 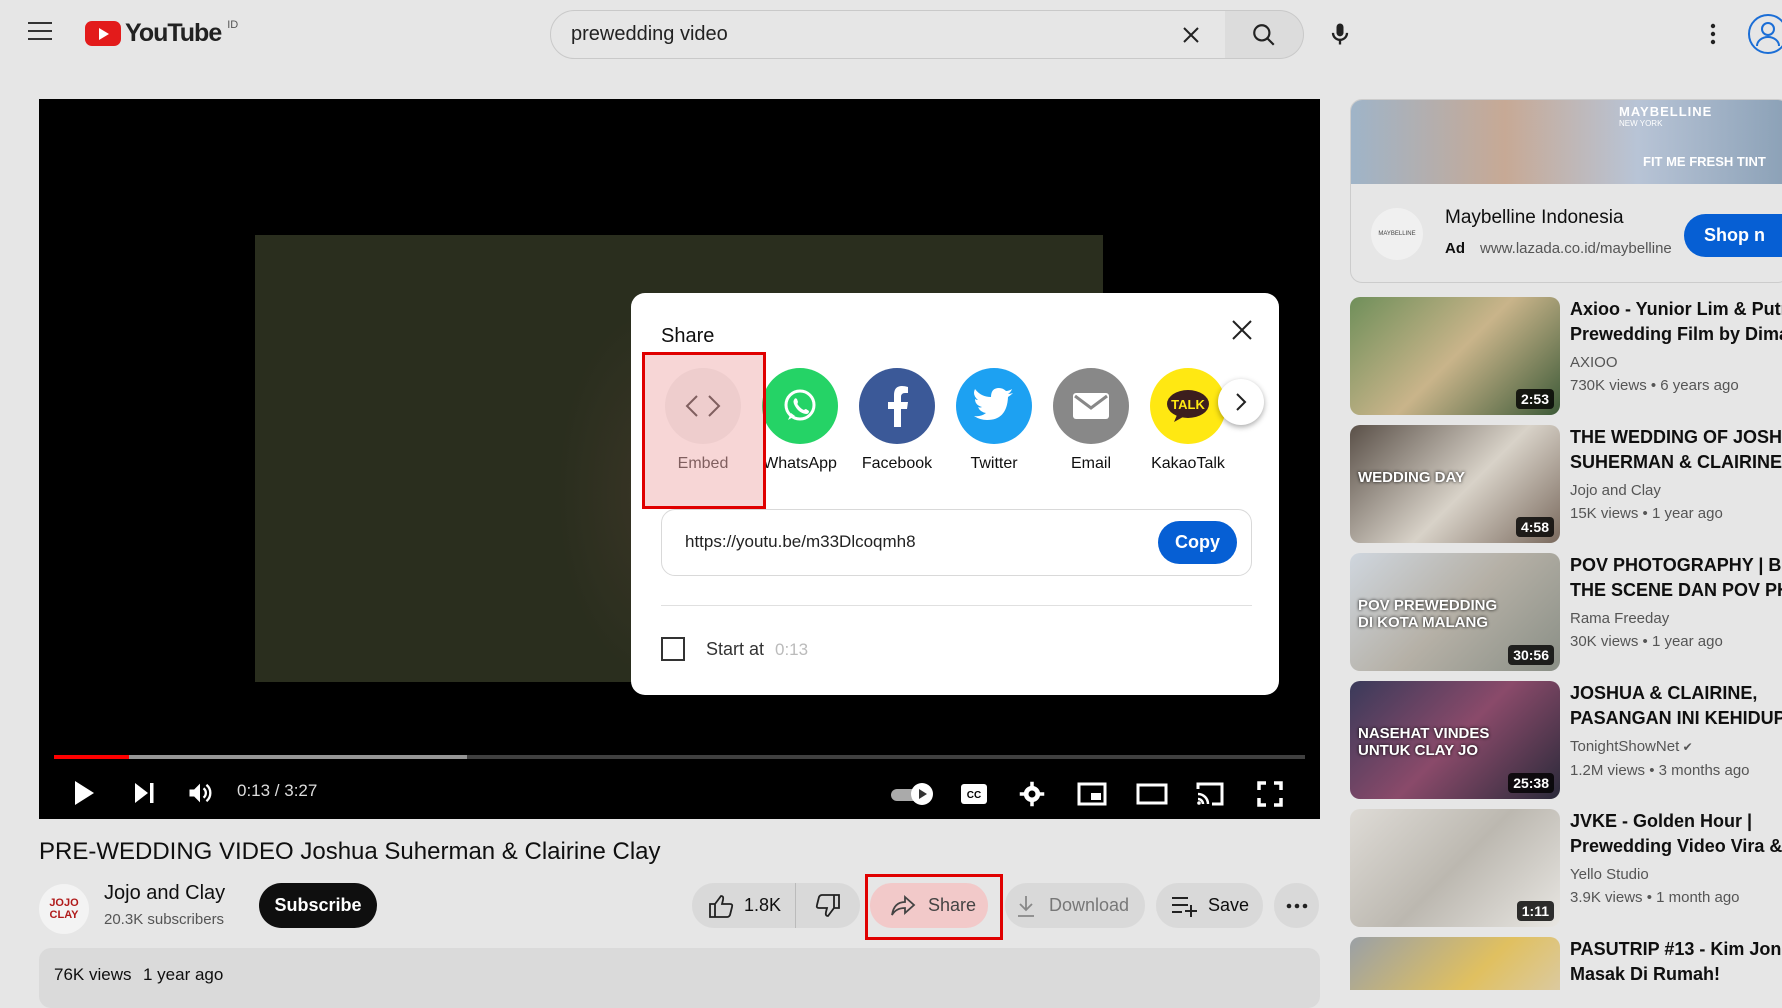 What do you see at coordinates (1242, 330) in the screenshot?
I see `close-icon` at bounding box center [1242, 330].